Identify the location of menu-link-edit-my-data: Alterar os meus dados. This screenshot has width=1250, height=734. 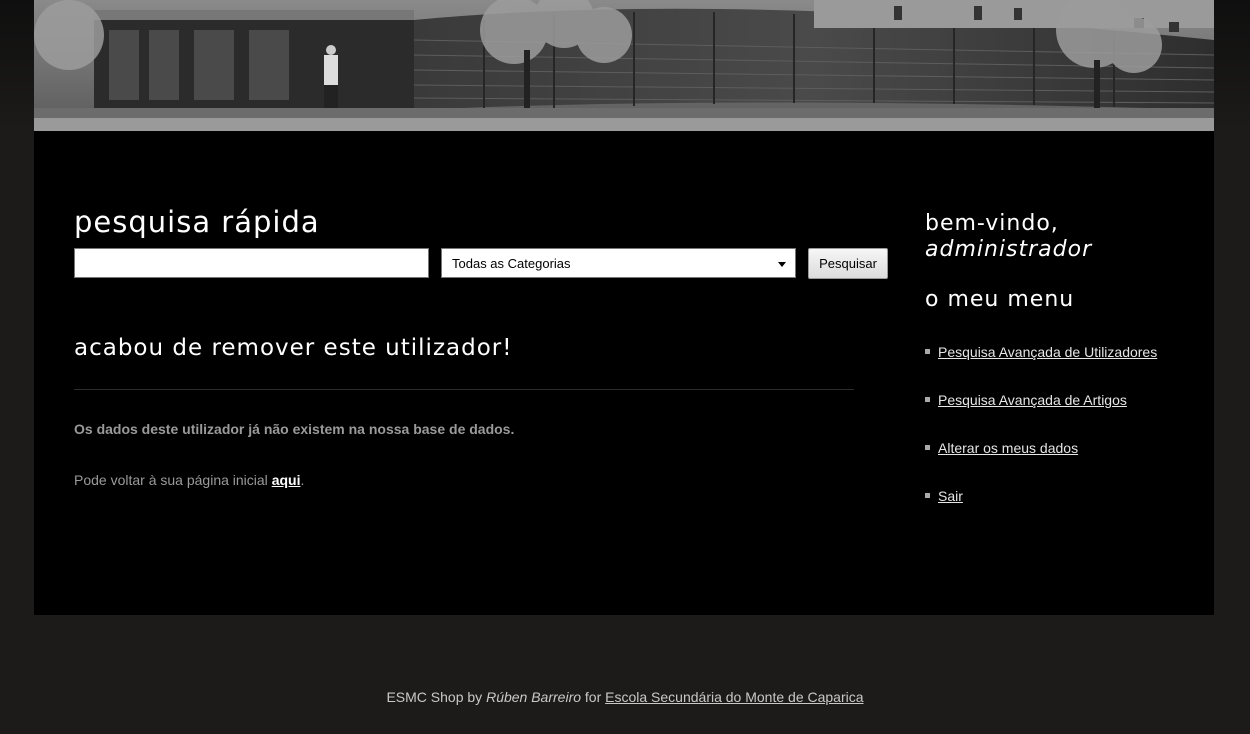
(1008, 448).